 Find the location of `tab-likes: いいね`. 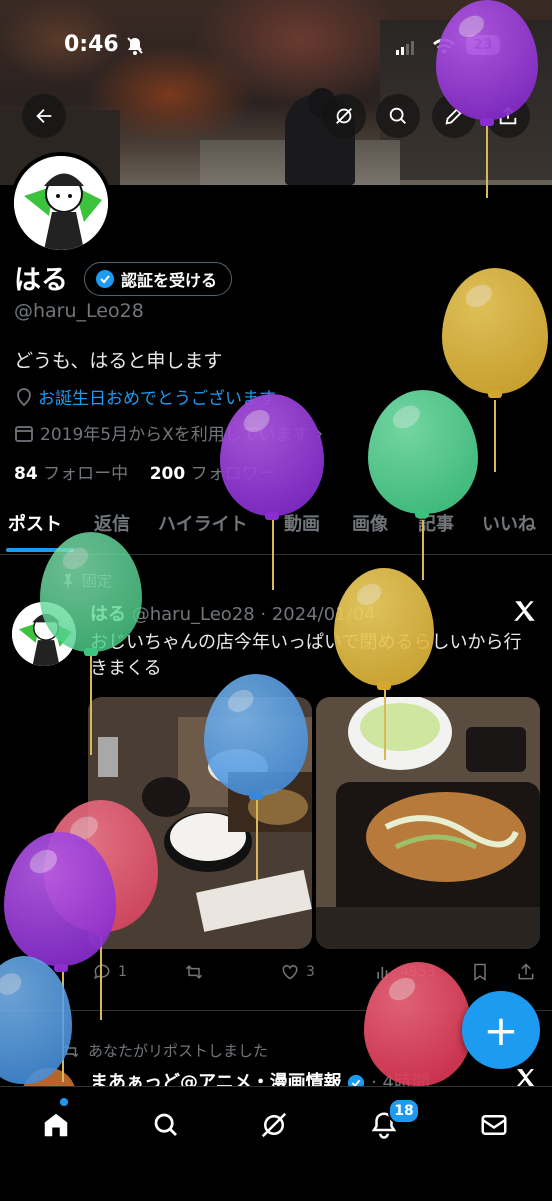

tab-likes: いいね is located at coordinates (509, 523).